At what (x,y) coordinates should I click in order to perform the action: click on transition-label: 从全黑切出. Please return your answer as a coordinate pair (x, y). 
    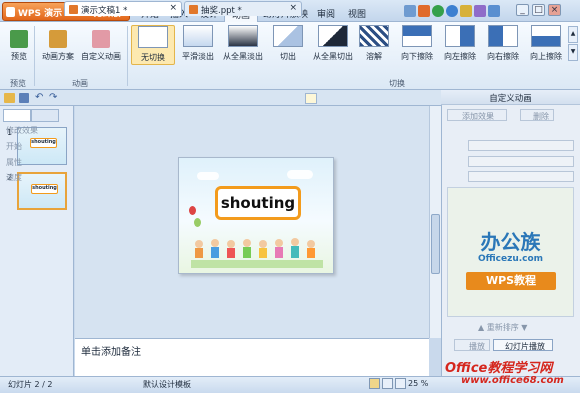
    Looking at the image, I should click on (333, 56).